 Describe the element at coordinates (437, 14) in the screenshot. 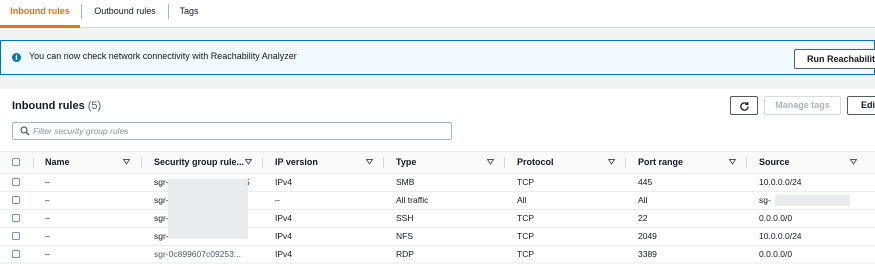

I see `tab-bar: Inbound rules Outbound rules Tags` at that location.